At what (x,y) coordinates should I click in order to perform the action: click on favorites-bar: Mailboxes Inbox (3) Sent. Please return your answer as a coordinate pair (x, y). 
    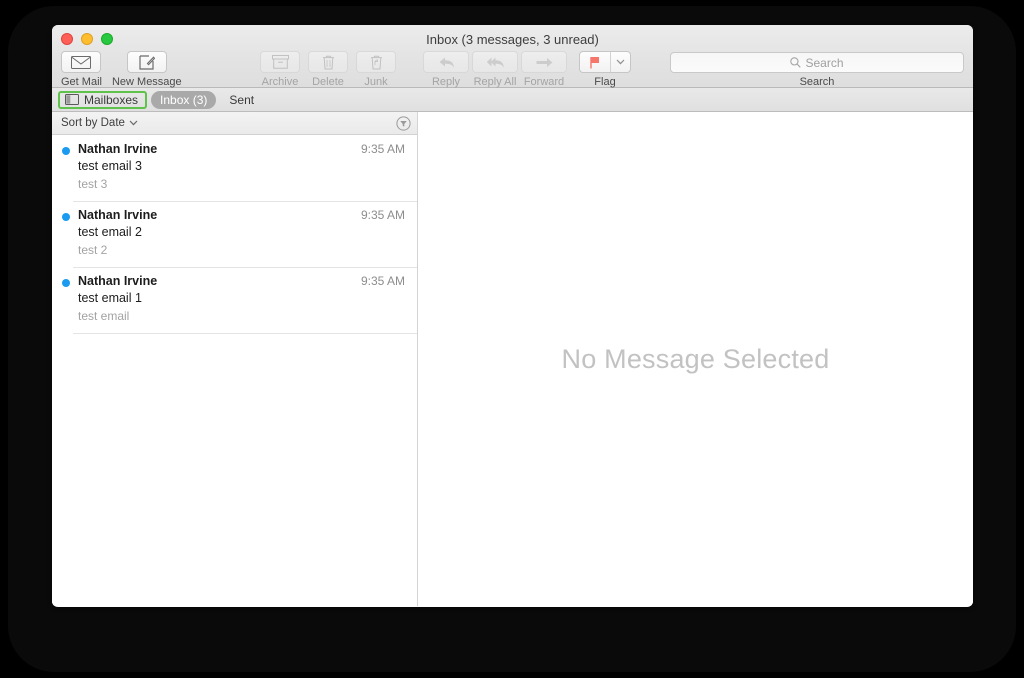
    Looking at the image, I should click on (512, 100).